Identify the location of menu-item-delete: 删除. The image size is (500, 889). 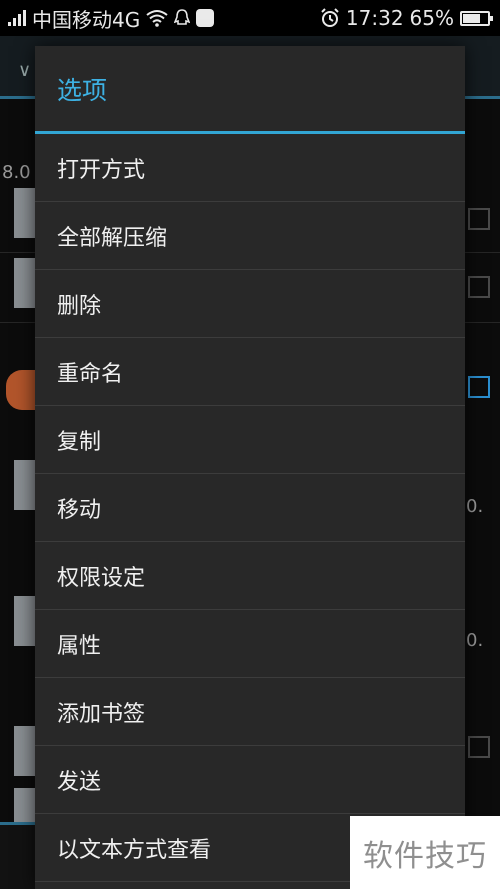
(250, 304).